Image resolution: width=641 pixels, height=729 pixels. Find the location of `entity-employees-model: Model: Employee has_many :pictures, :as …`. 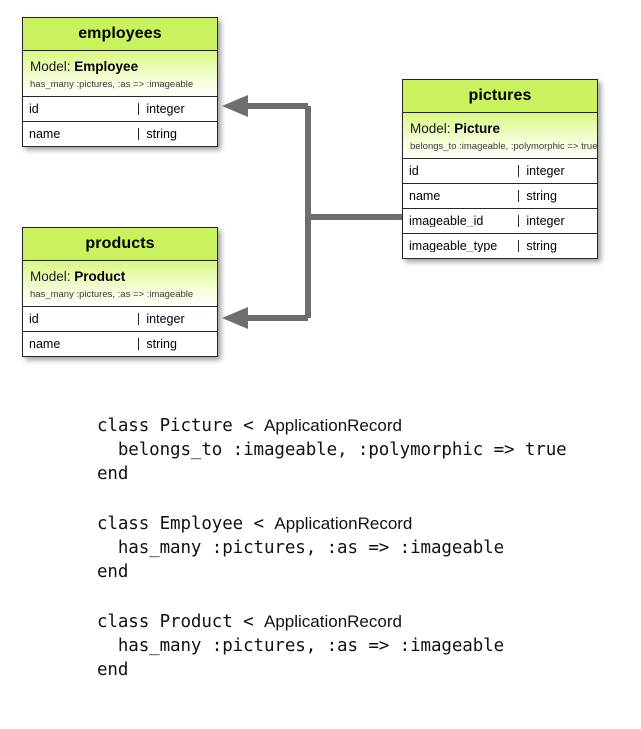

entity-employees-model: Model: Employee has_many :pictures, :as … is located at coordinates (120, 74).